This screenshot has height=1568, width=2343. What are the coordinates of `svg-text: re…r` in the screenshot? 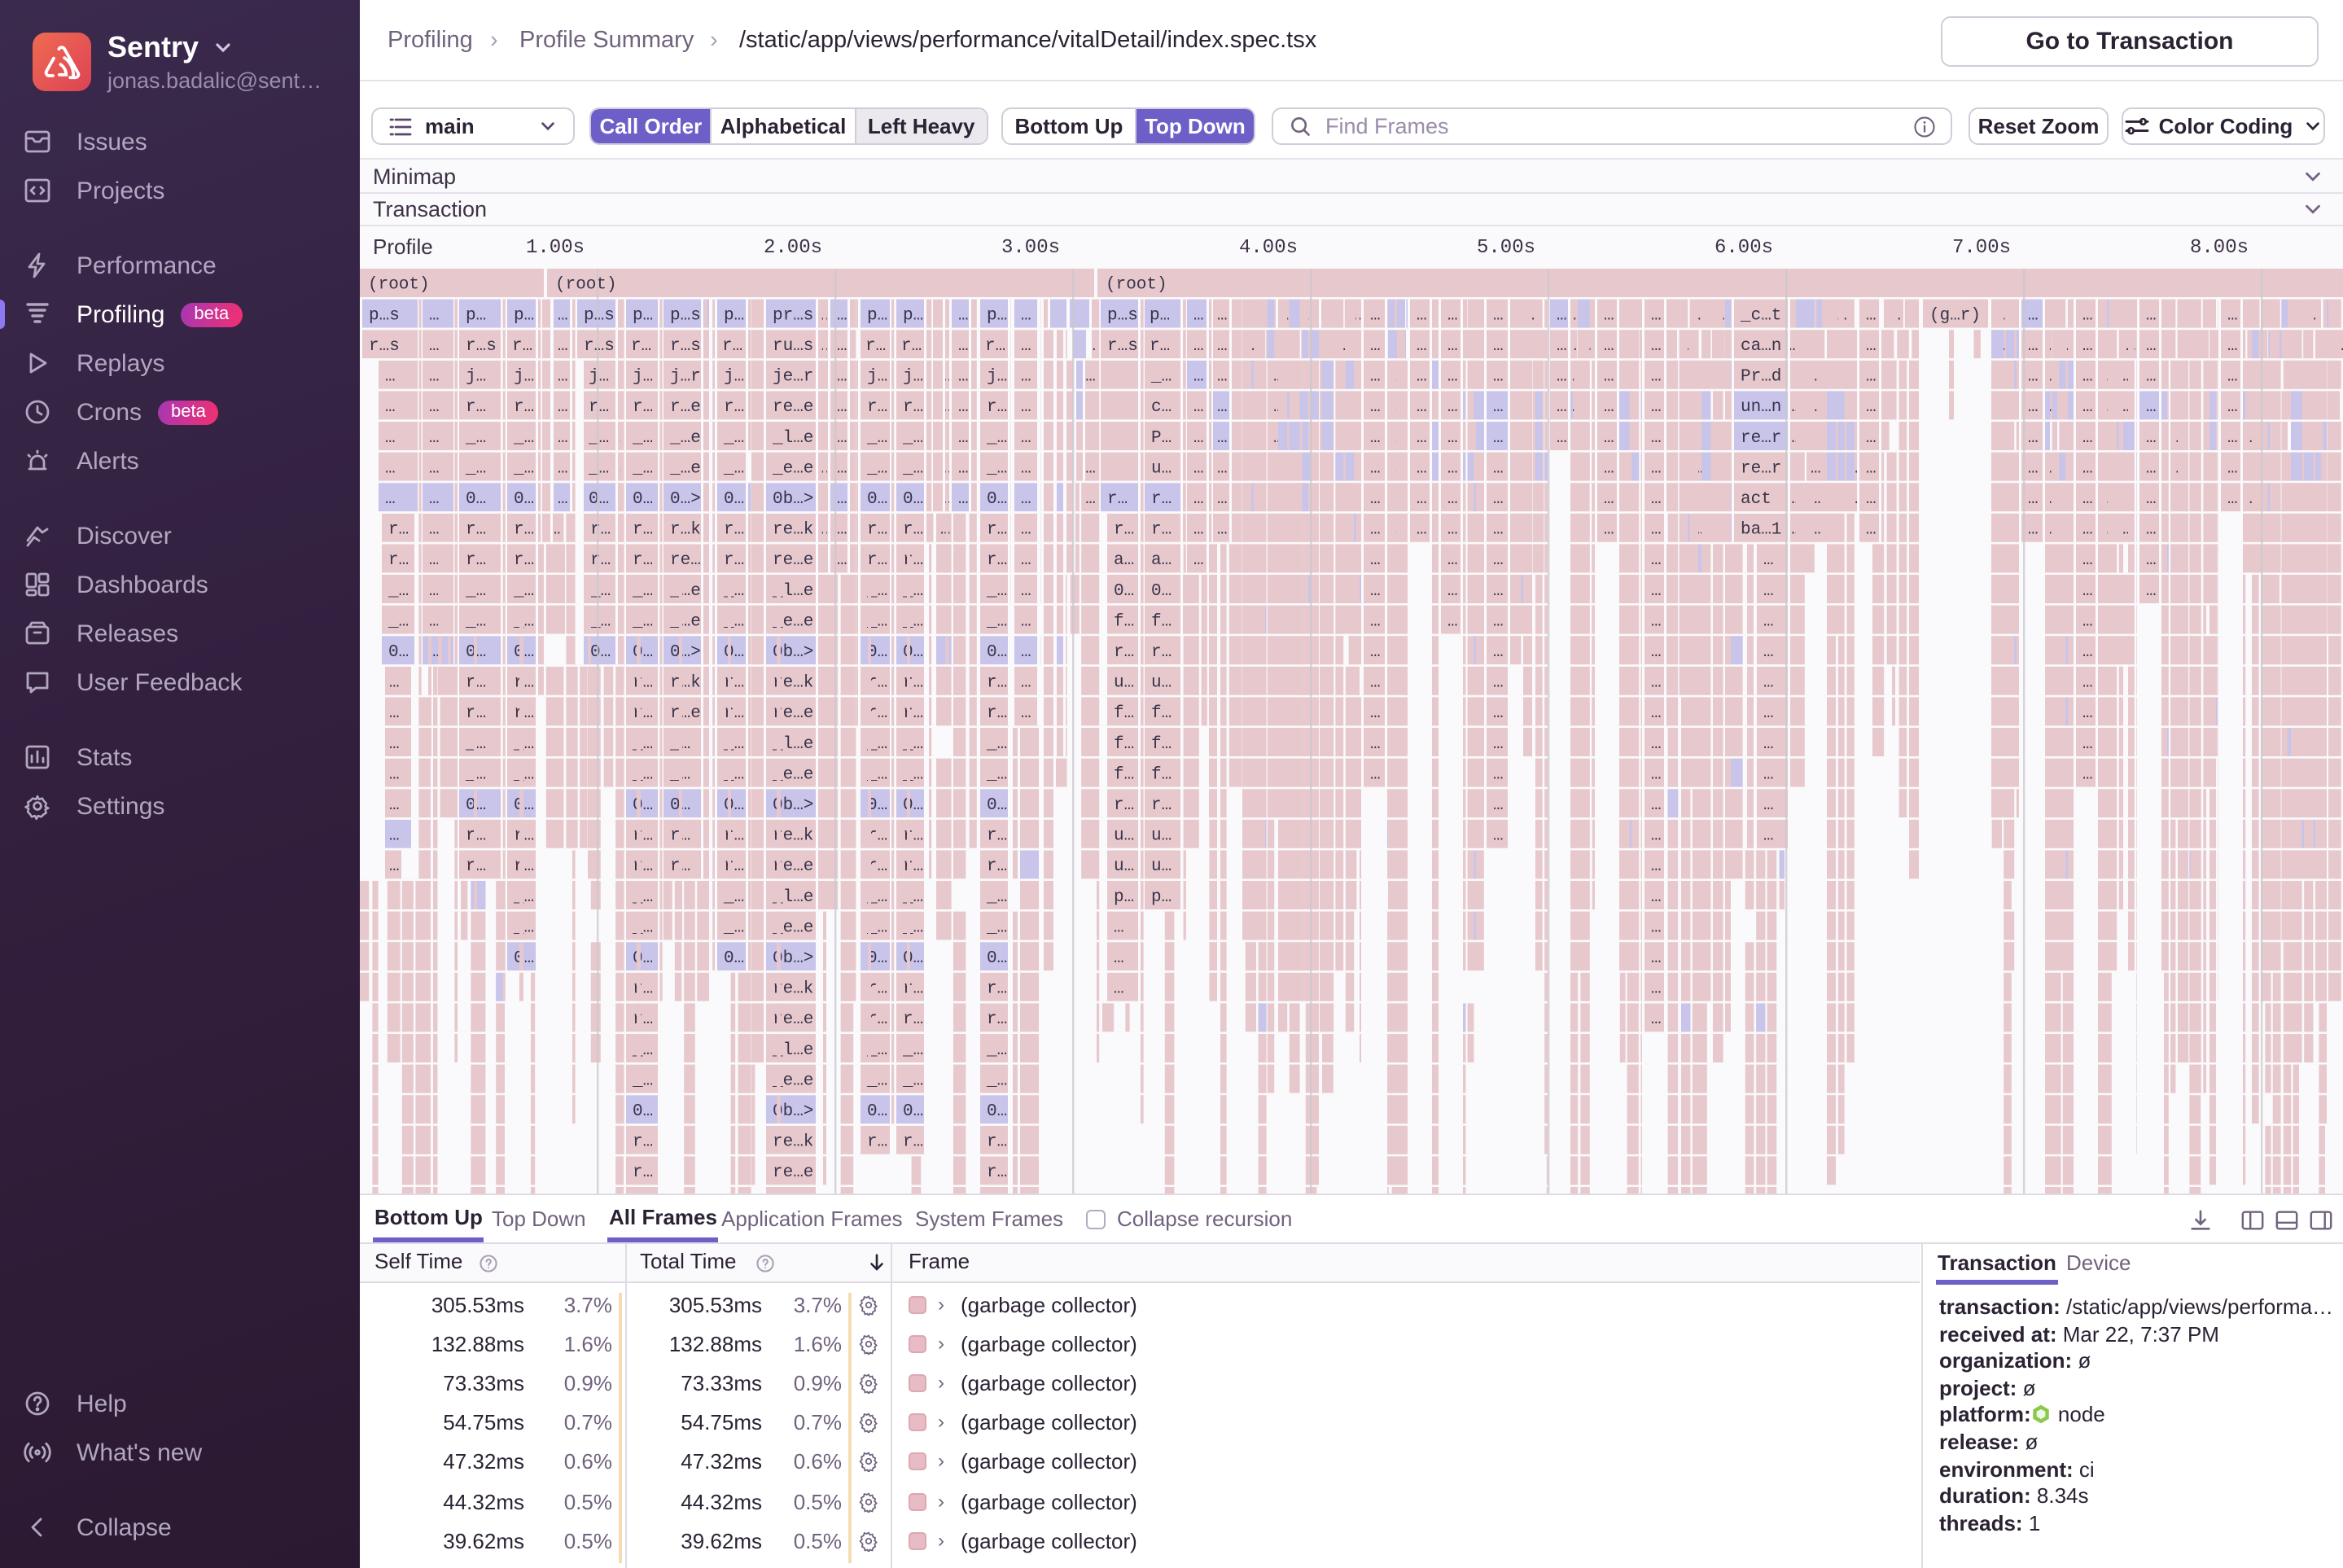 It's located at (1761, 468).